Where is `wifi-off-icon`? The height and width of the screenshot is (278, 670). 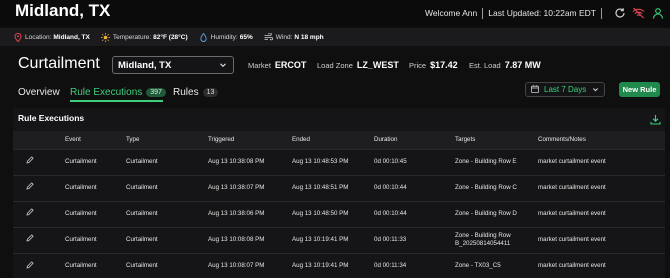
wifi-off-icon is located at coordinates (638, 13).